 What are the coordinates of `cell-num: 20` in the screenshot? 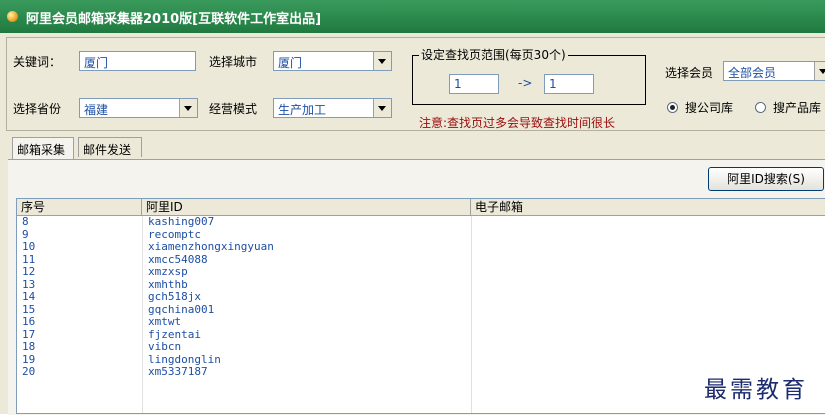 It's located at (29, 371).